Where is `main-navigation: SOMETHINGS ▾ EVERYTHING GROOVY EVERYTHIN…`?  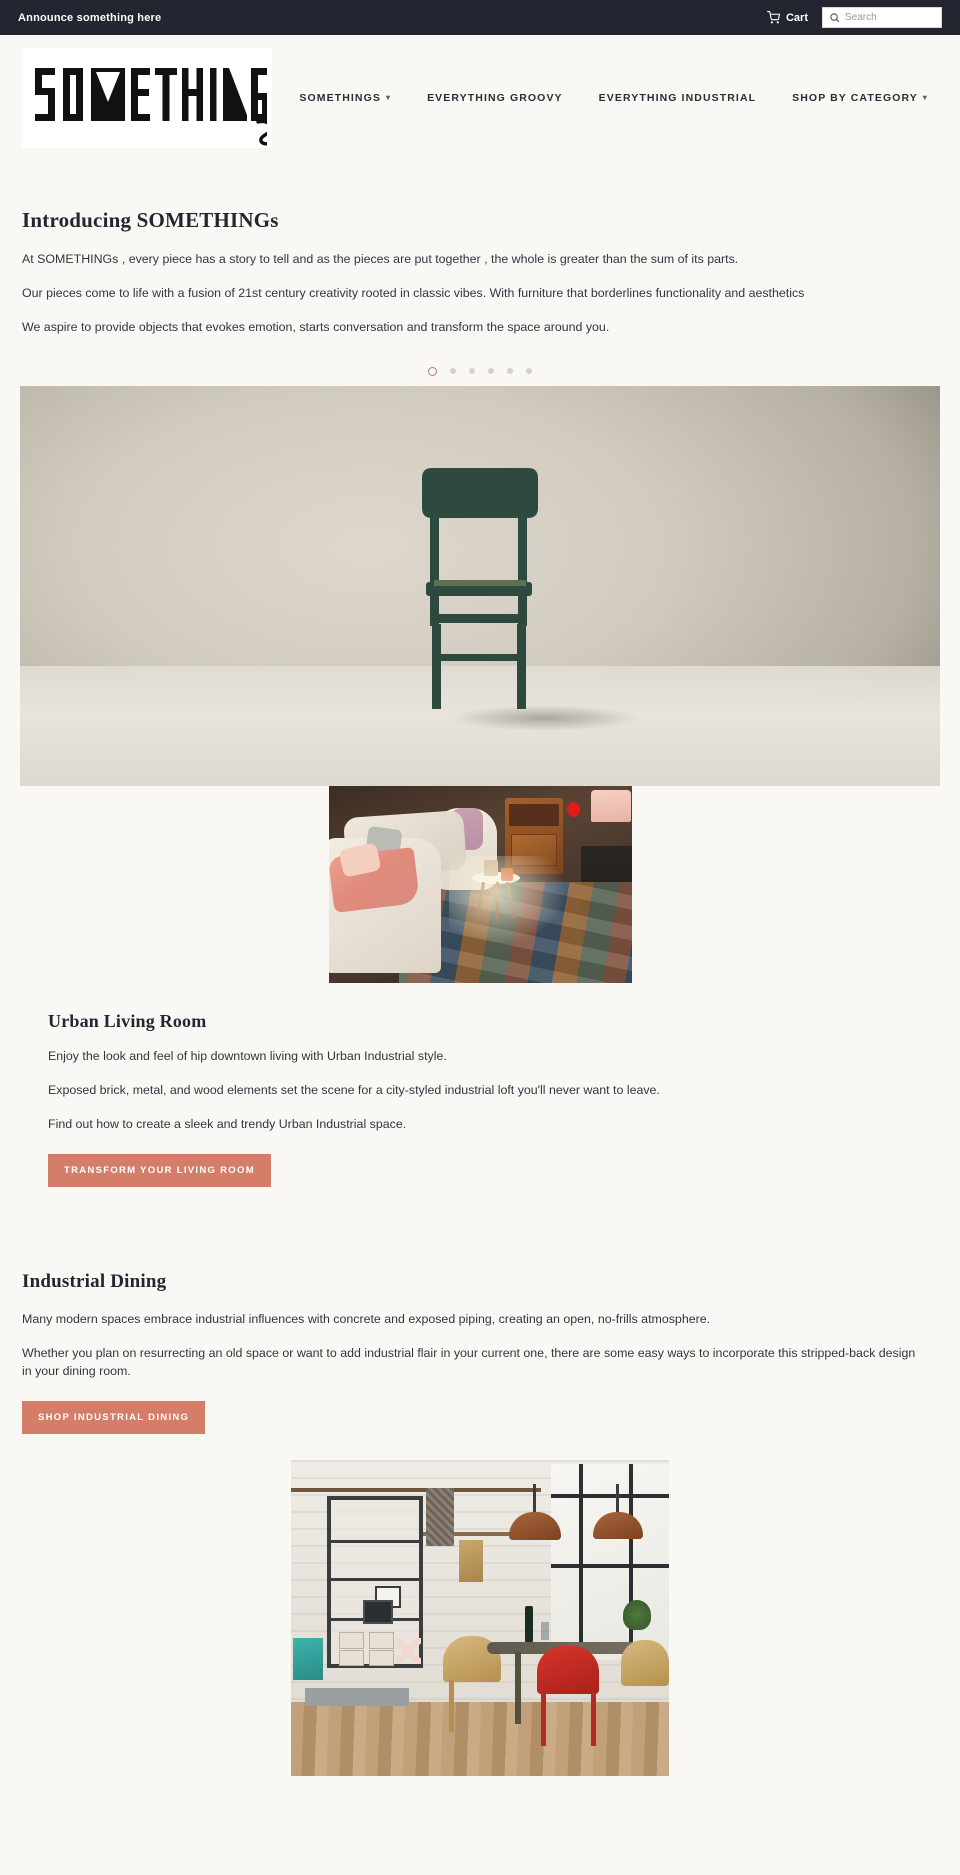
main-navigation: SOMETHINGS ▾ EVERYTHING GROOVY EVERYTHIN… is located at coordinates (618, 98).